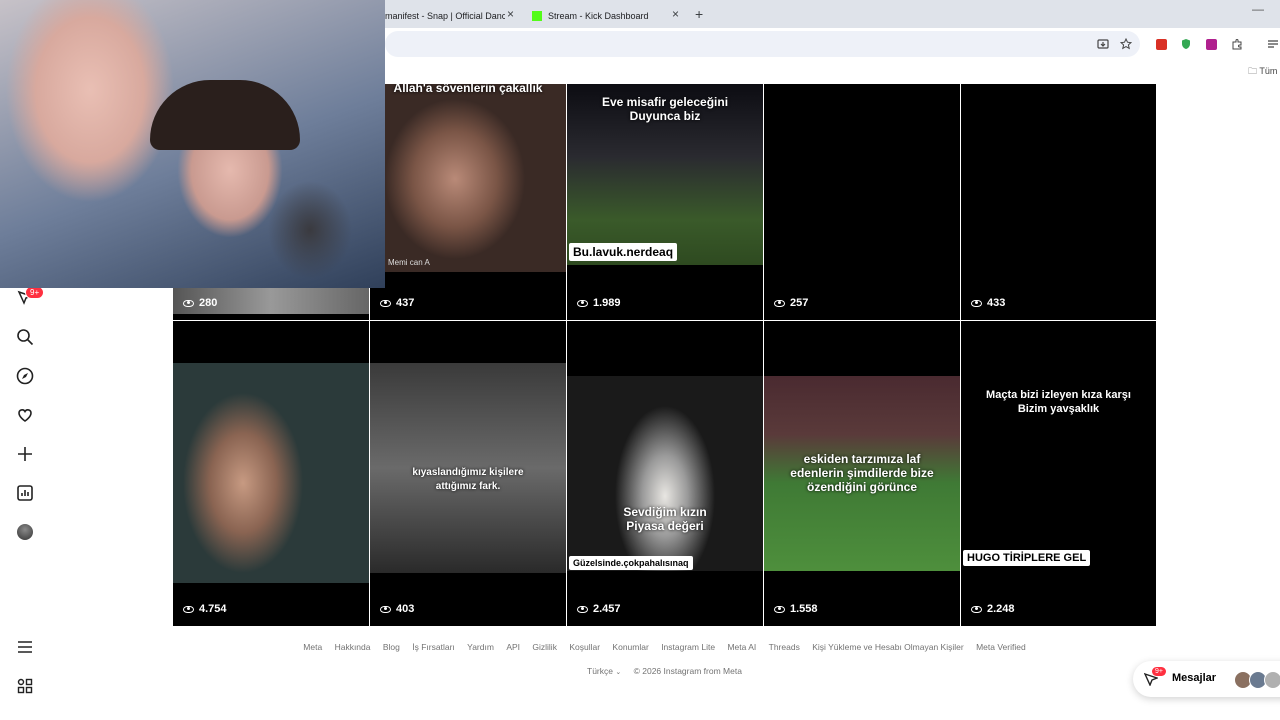  What do you see at coordinates (312, 647) in the screenshot?
I see `footer-link: Meta` at bounding box center [312, 647].